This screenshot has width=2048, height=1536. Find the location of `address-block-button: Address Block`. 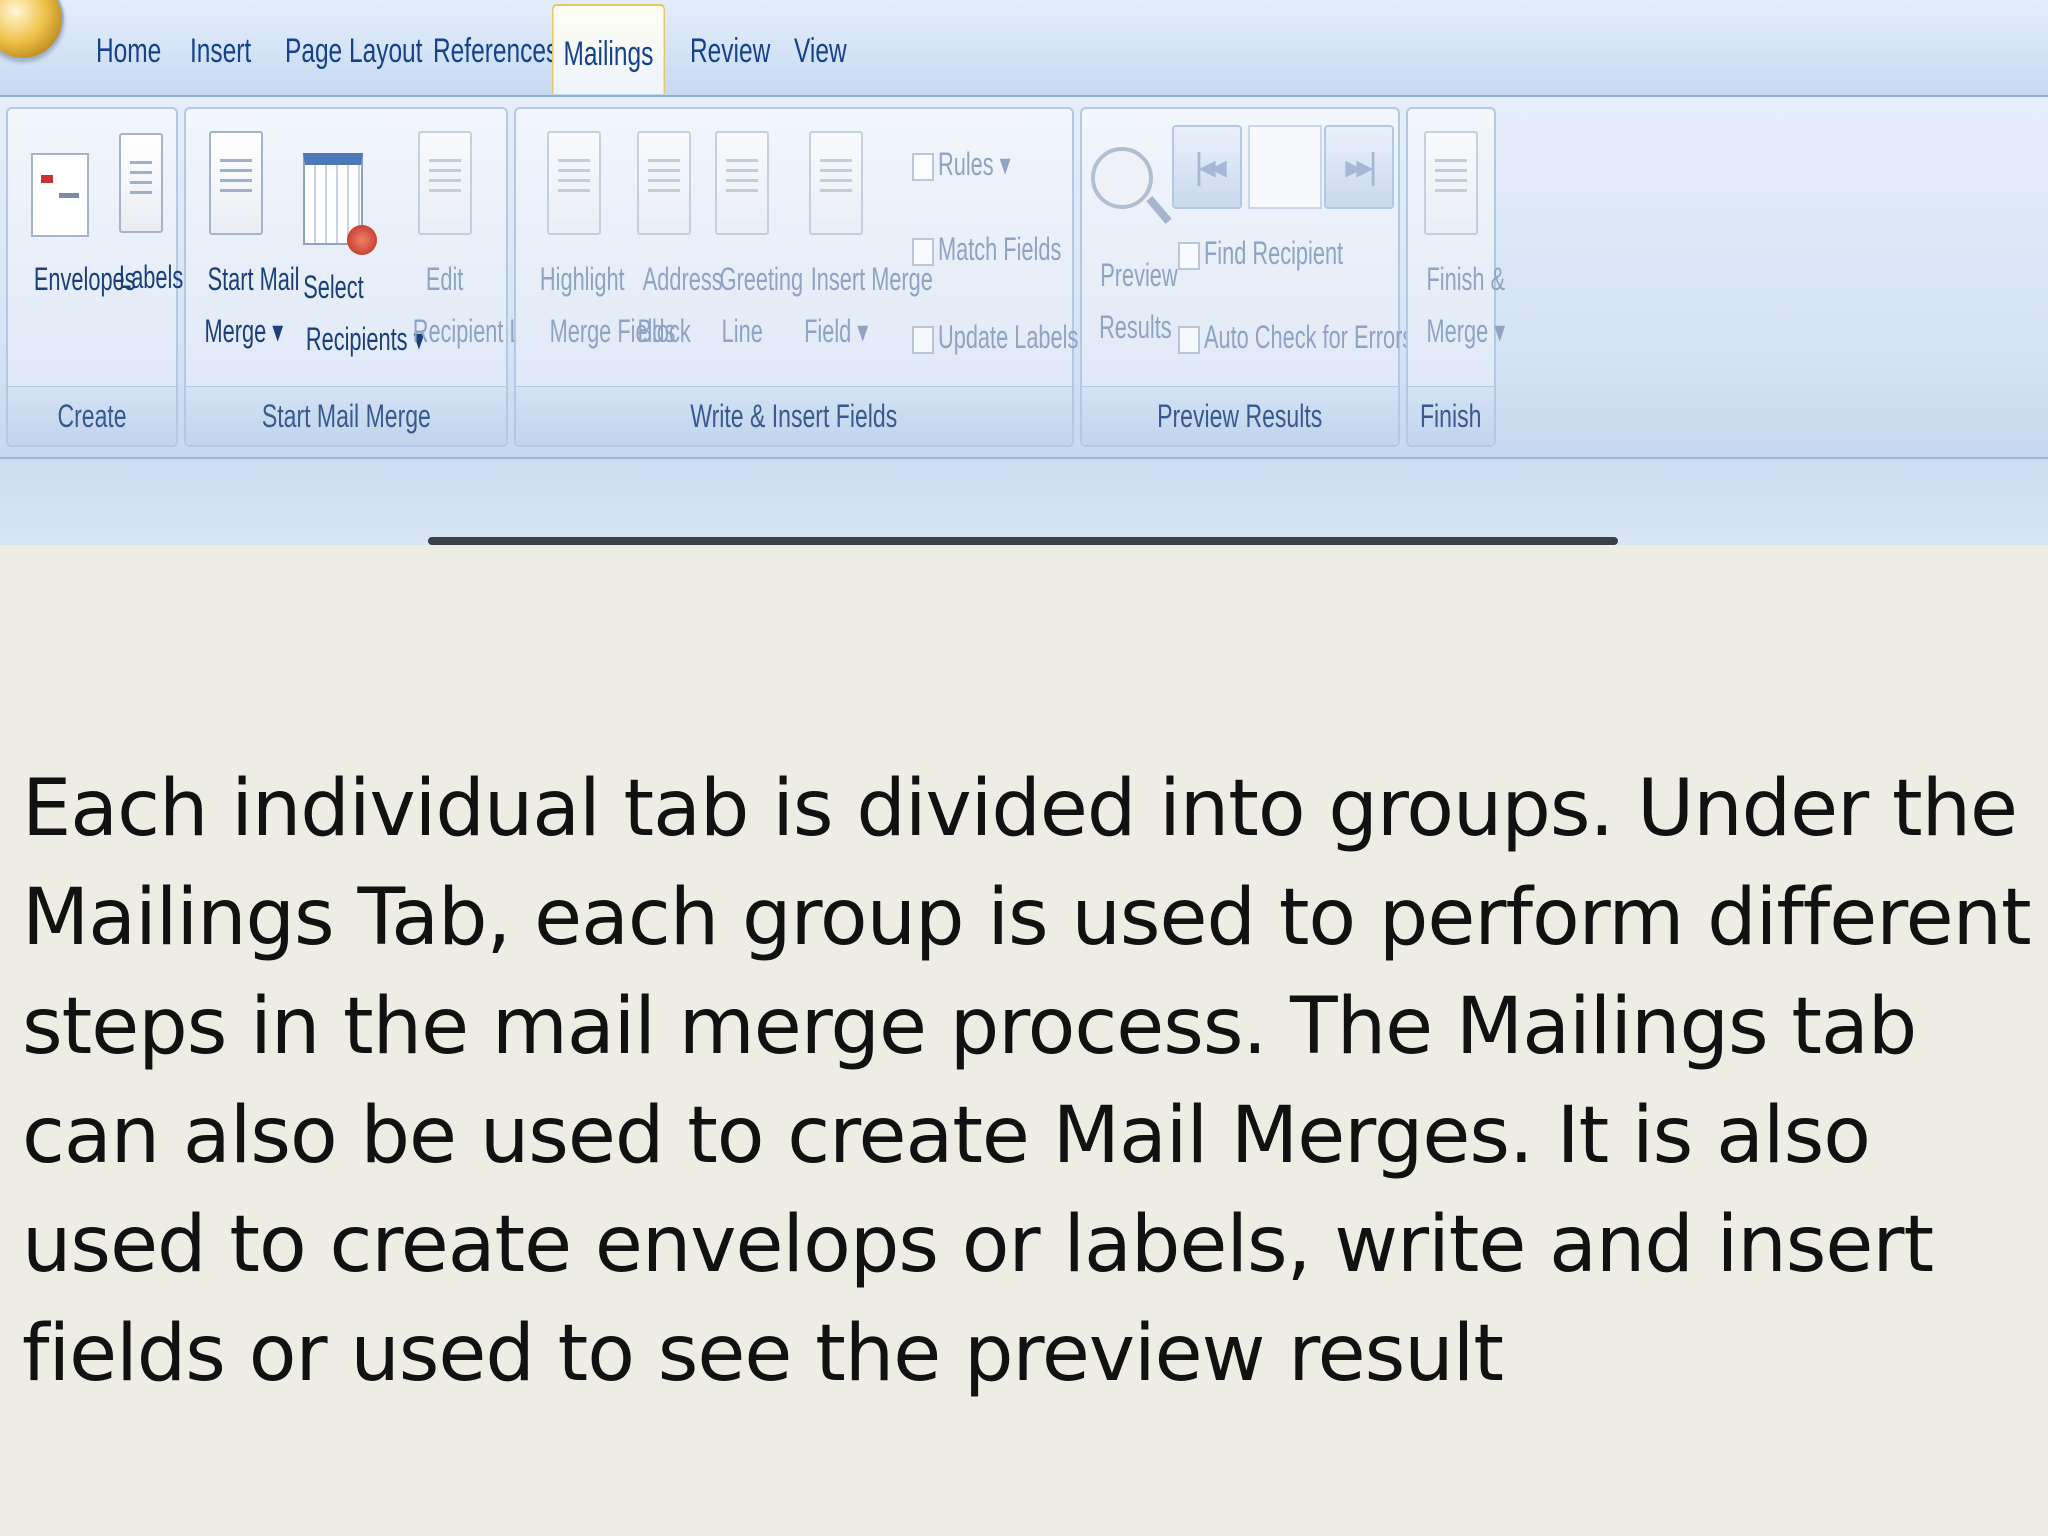

address-block-button: Address Block is located at coordinates (673, 240).